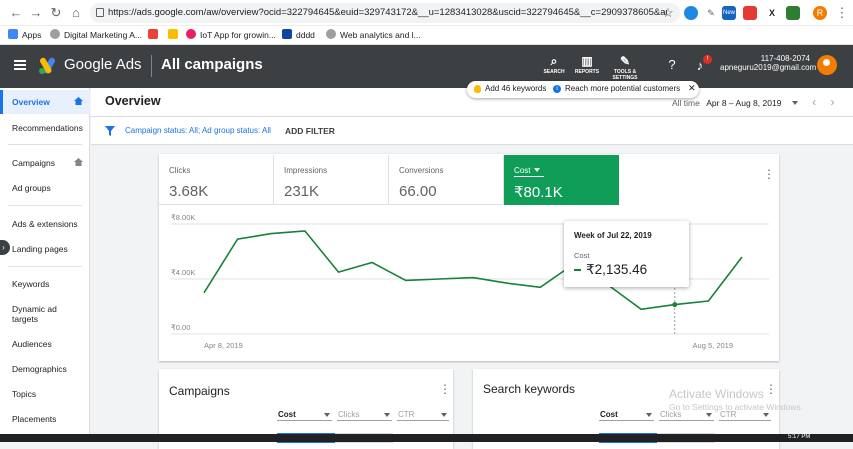 Image resolution: width=853 pixels, height=449 pixels. What do you see at coordinates (36, 13) in the screenshot?
I see `forward-icon: →` at bounding box center [36, 13].